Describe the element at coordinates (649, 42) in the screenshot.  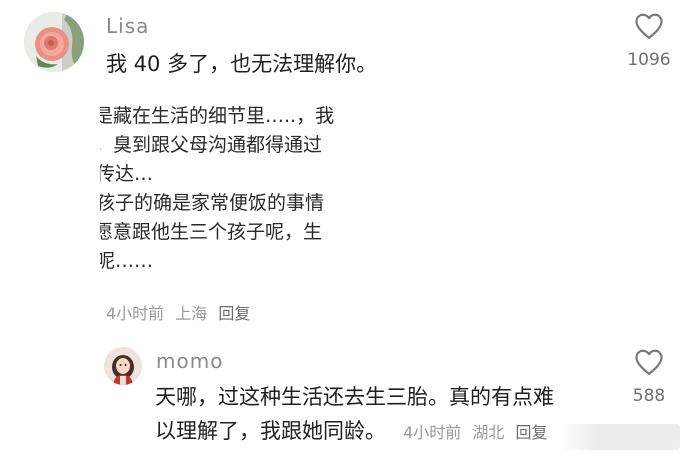
I see `comment-like-button: 1096` at that location.